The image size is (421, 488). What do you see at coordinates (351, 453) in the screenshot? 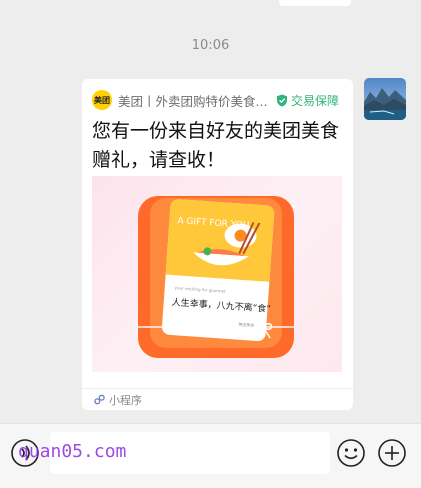
I see `emoji-button` at bounding box center [351, 453].